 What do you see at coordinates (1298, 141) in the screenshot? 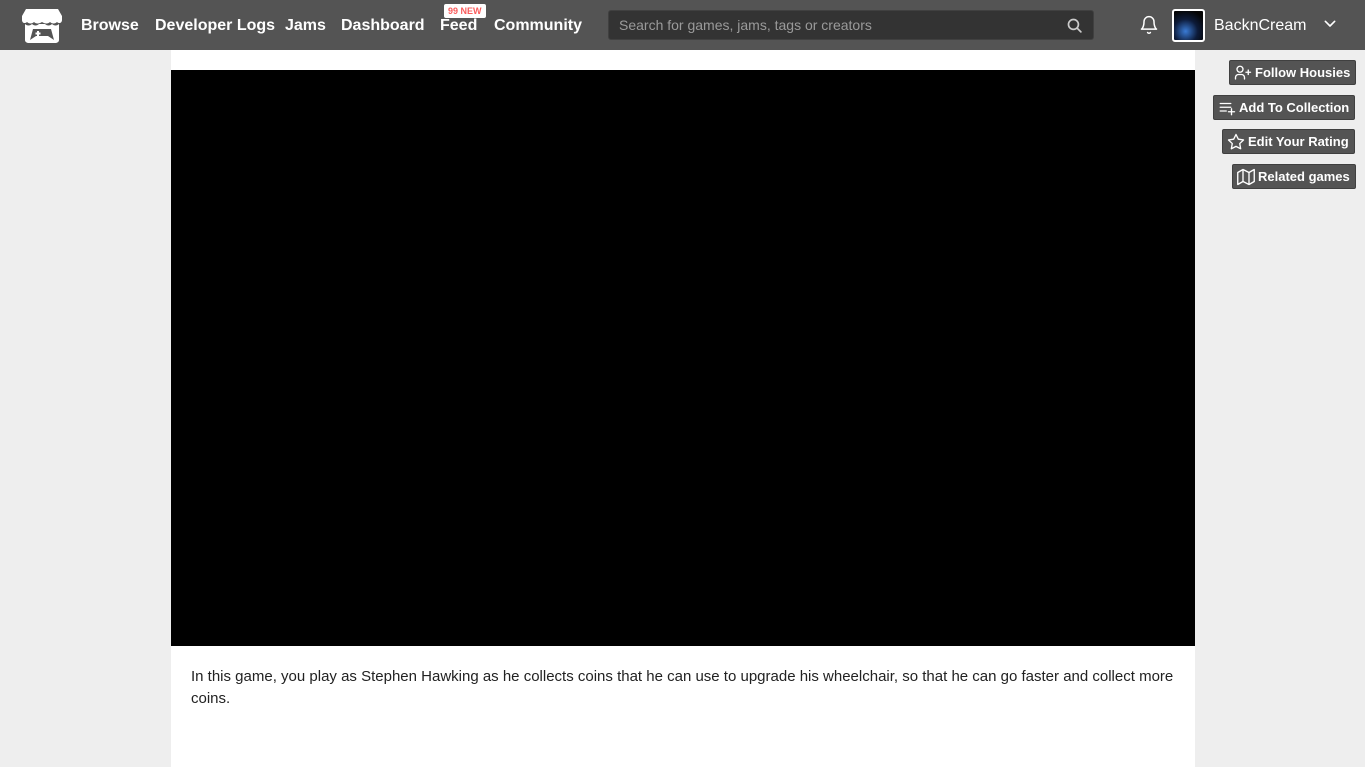
I see `edit-rating-label: Edit Your Rating` at bounding box center [1298, 141].